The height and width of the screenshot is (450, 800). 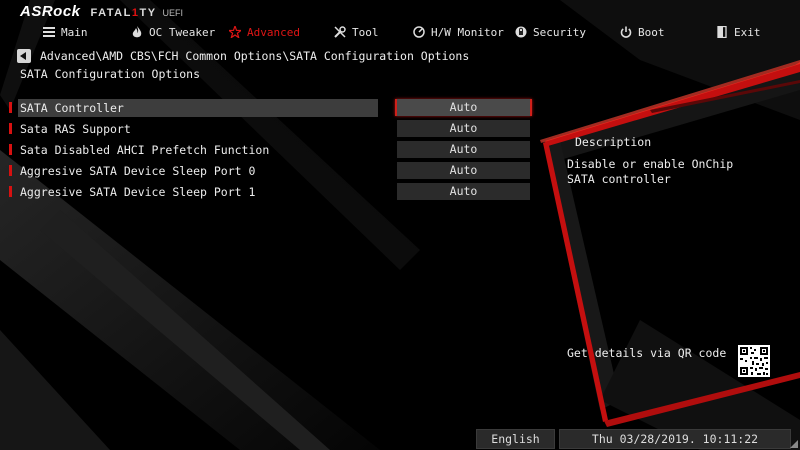 I want to click on setting-row: Aggresive SATA Device Sleep Port 0 Auto, so click(x=270, y=171).